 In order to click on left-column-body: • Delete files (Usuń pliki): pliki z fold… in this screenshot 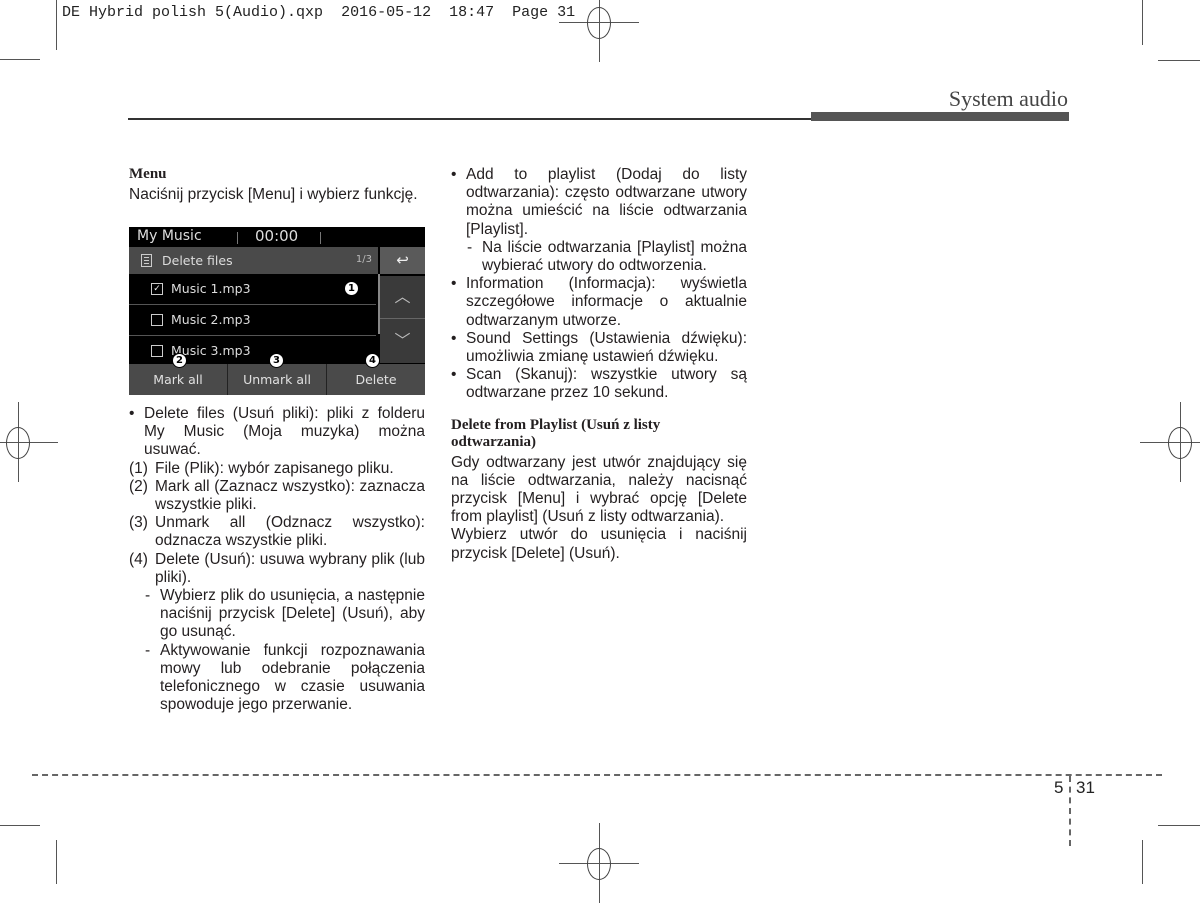, I will do `click(277, 559)`.